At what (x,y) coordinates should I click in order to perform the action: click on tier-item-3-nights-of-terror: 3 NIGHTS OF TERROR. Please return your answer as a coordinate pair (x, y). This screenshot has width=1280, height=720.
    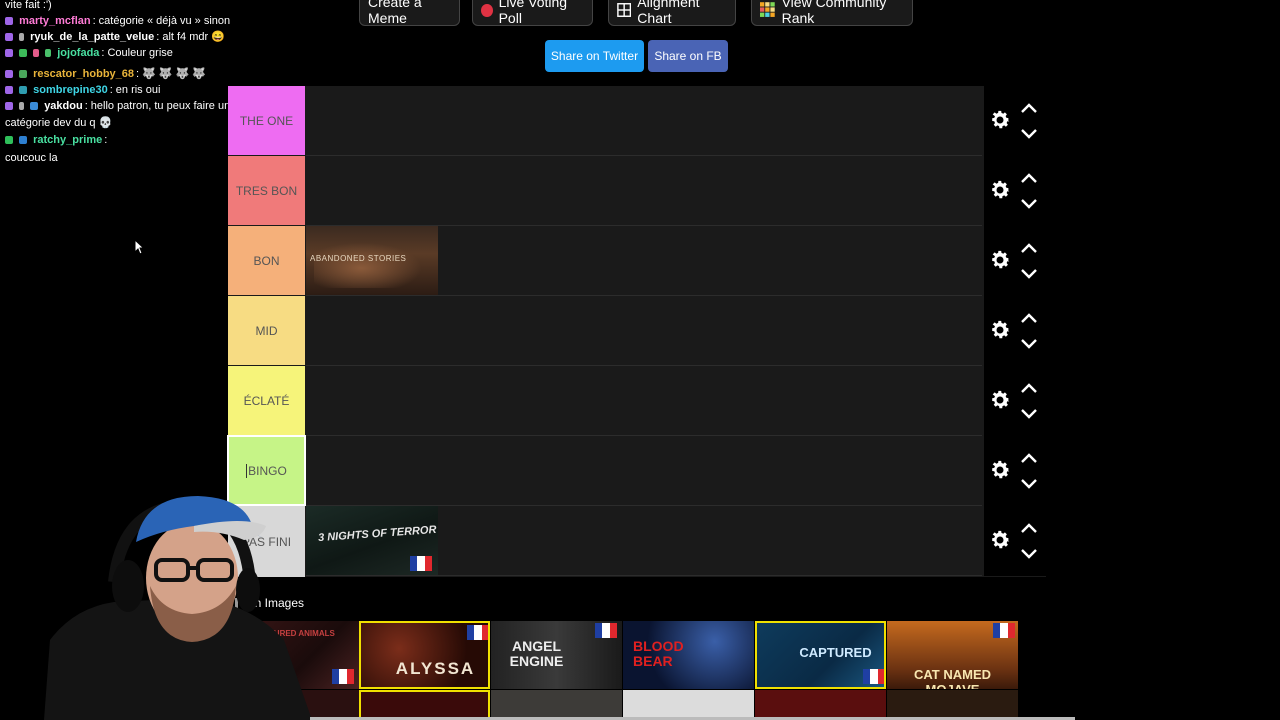
    Looking at the image, I should click on (372, 540).